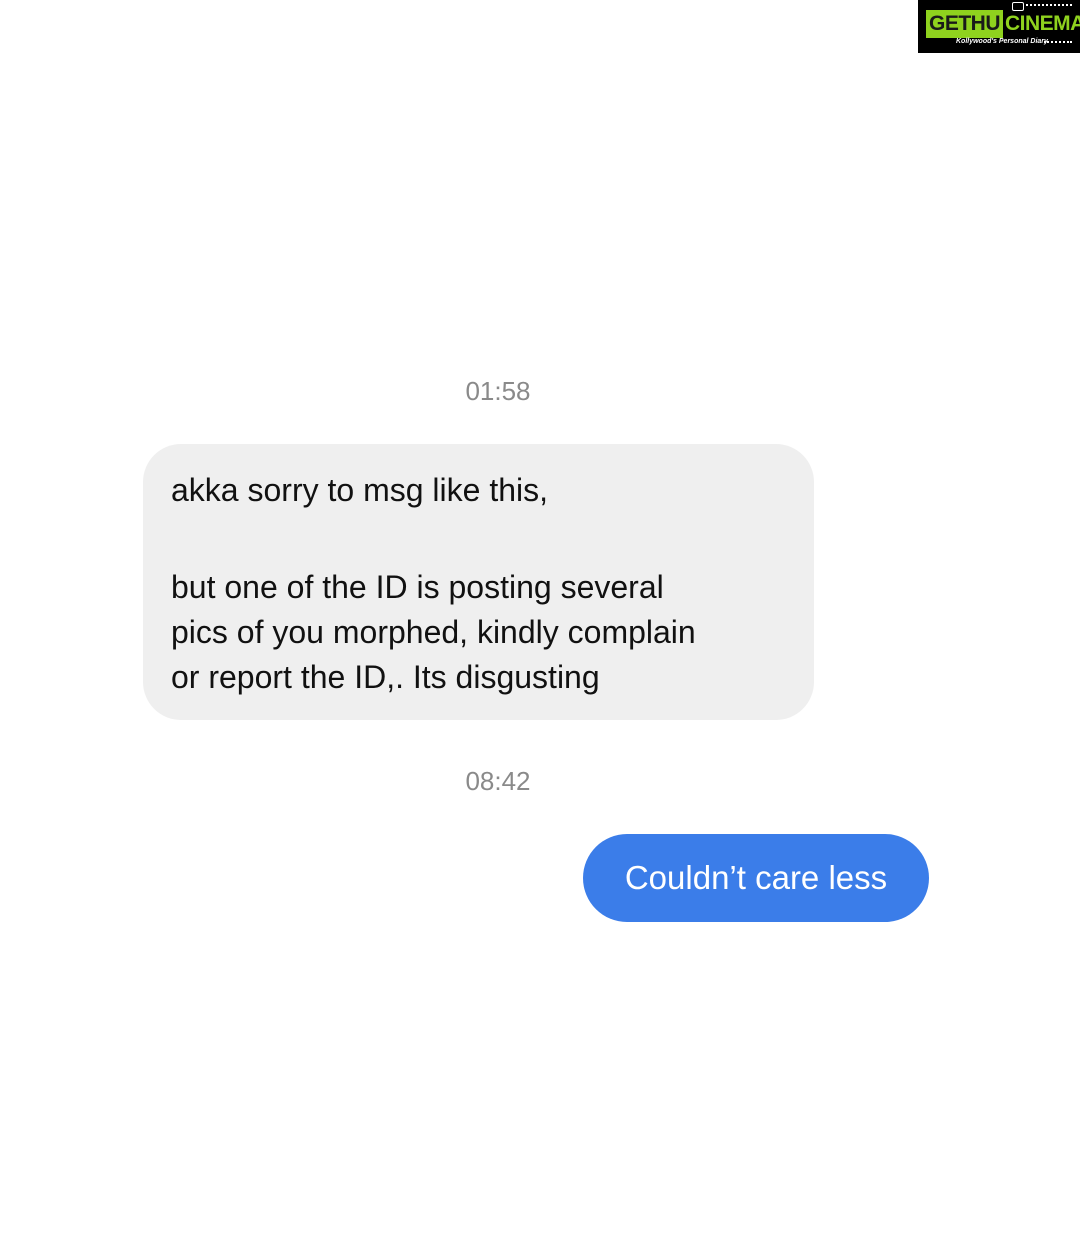 The width and height of the screenshot is (1080, 1241). I want to click on watermark-logo-text: GETHU CINEMA, so click(1003, 24).